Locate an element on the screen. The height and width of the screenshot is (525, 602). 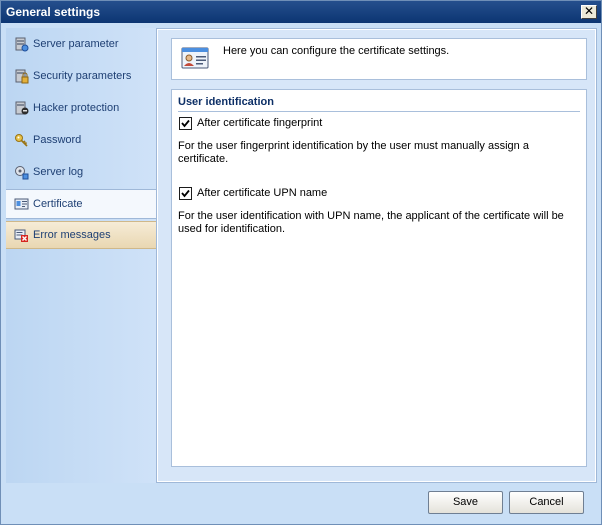
window-title: General settings is located at coordinates (53, 12).